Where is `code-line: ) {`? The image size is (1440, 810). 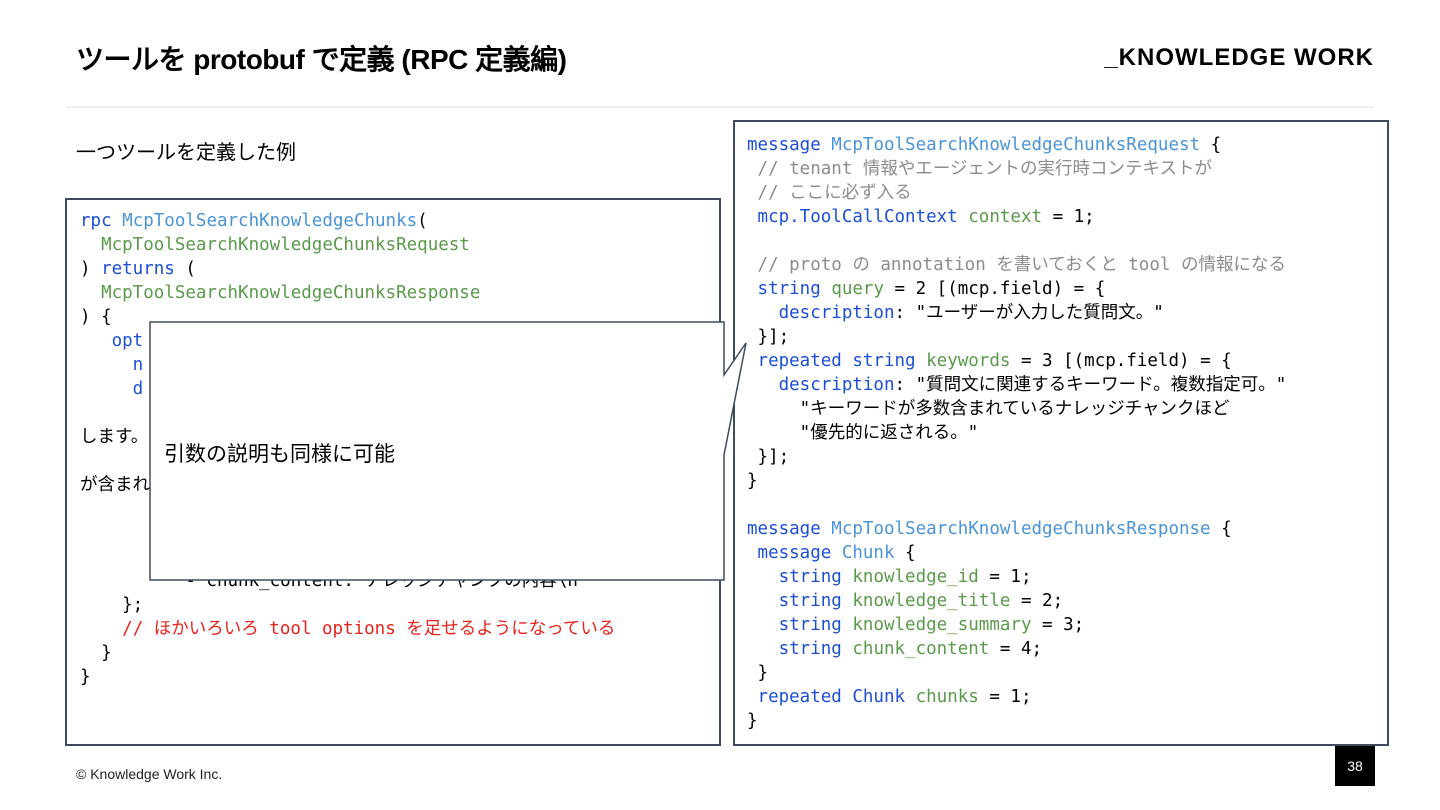
code-line: ) { is located at coordinates (96, 317).